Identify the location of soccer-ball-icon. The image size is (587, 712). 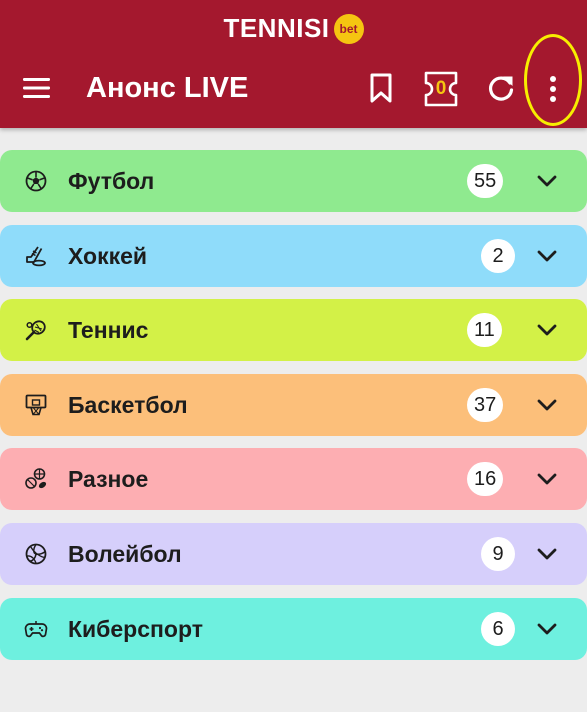
(36, 181).